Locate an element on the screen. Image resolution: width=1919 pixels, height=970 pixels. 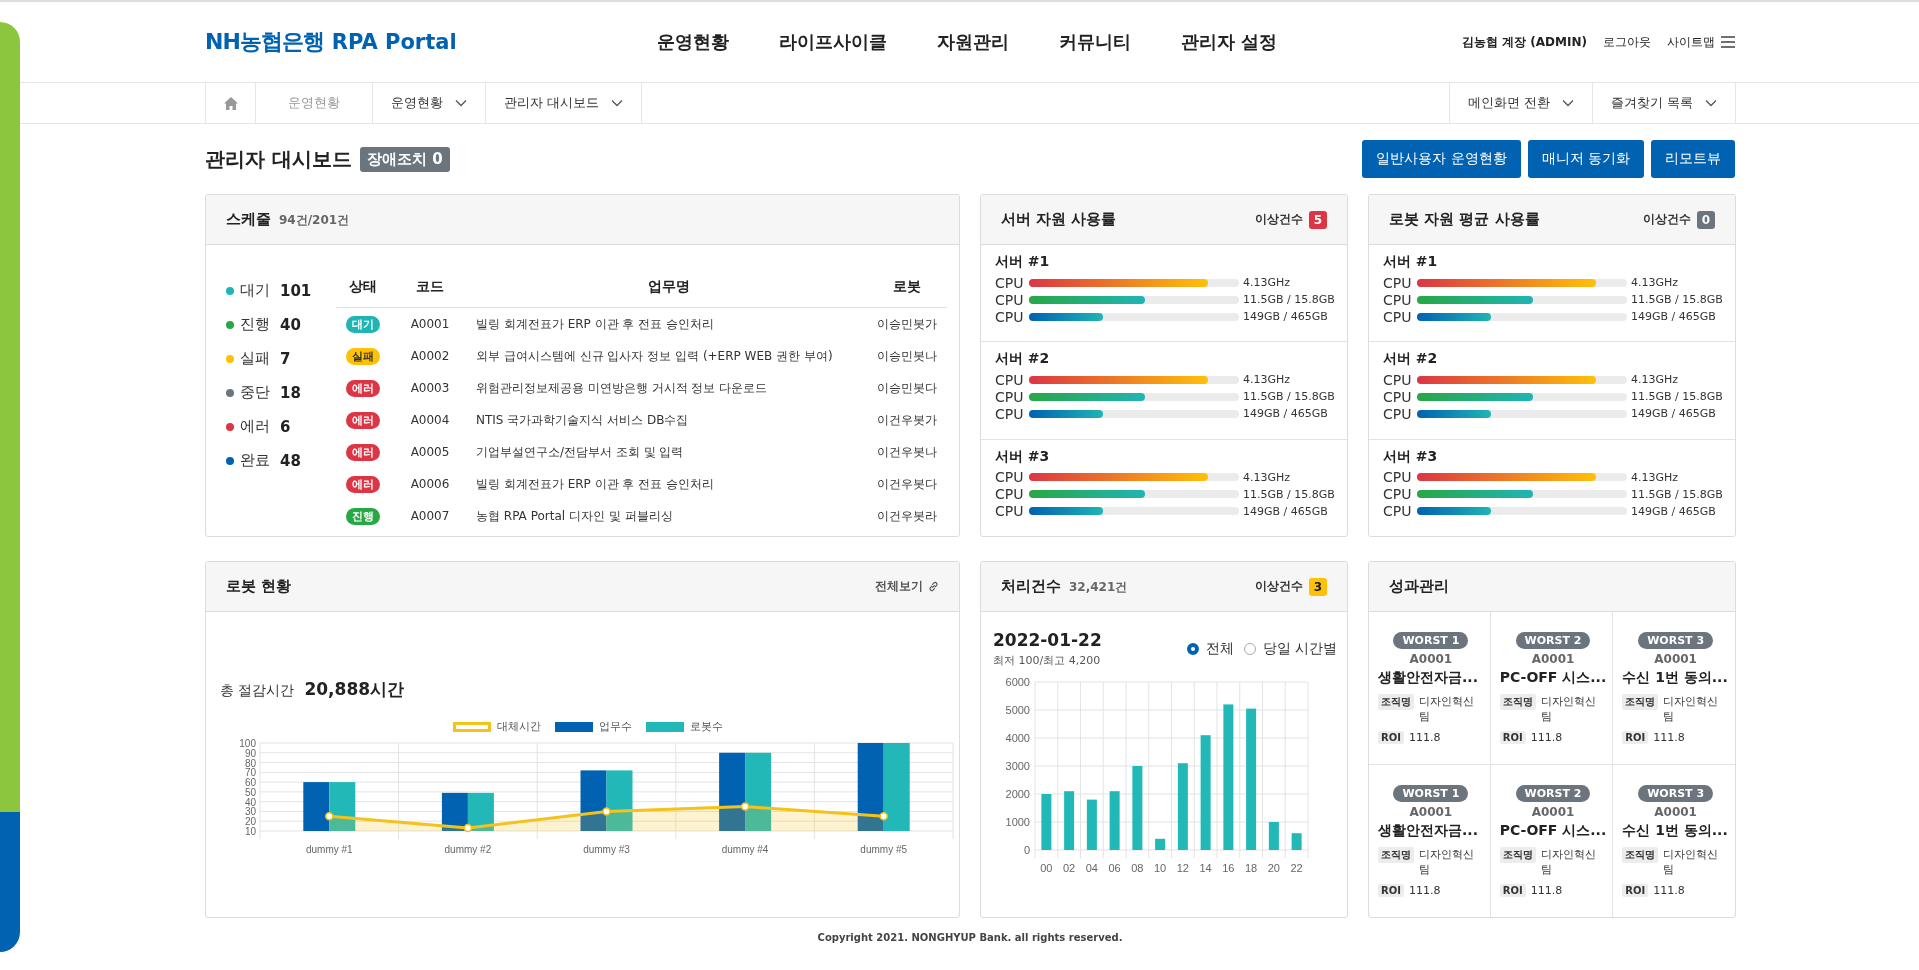
rank-badge: WORST 1 is located at coordinates (1431, 793).